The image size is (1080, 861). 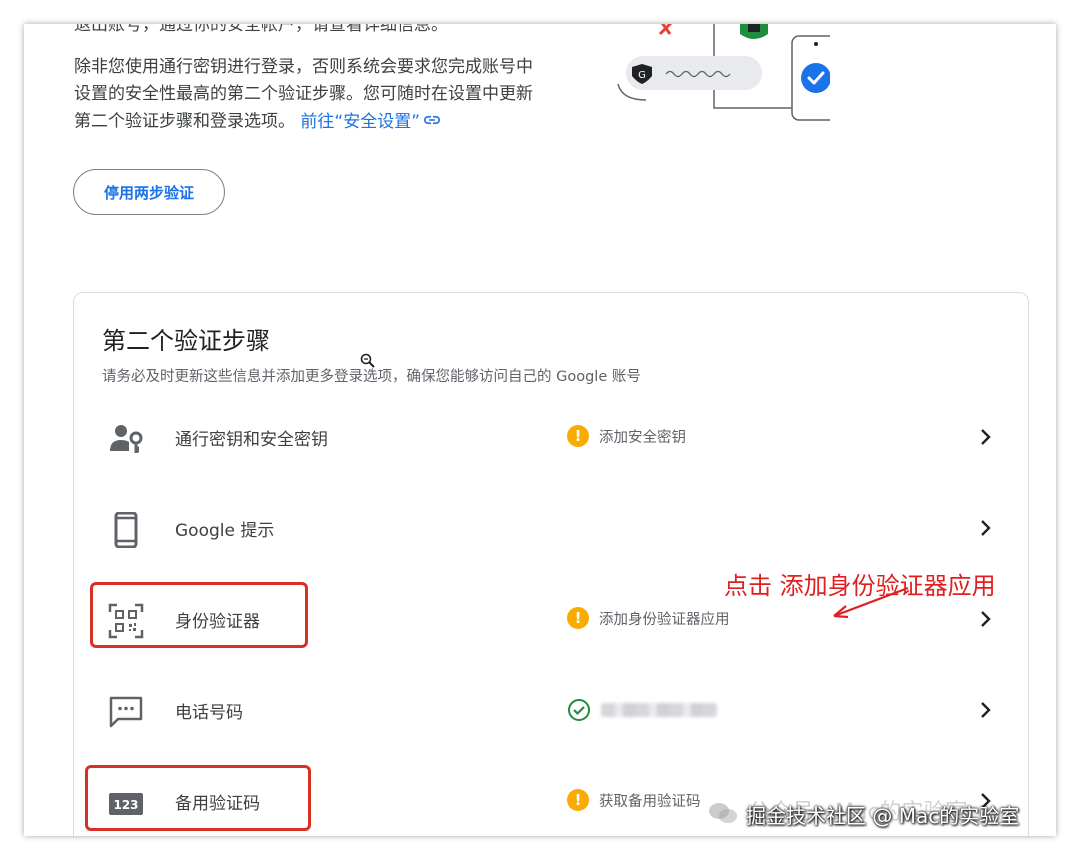 What do you see at coordinates (659, 710) in the screenshot?
I see `redacted-phone-number` at bounding box center [659, 710].